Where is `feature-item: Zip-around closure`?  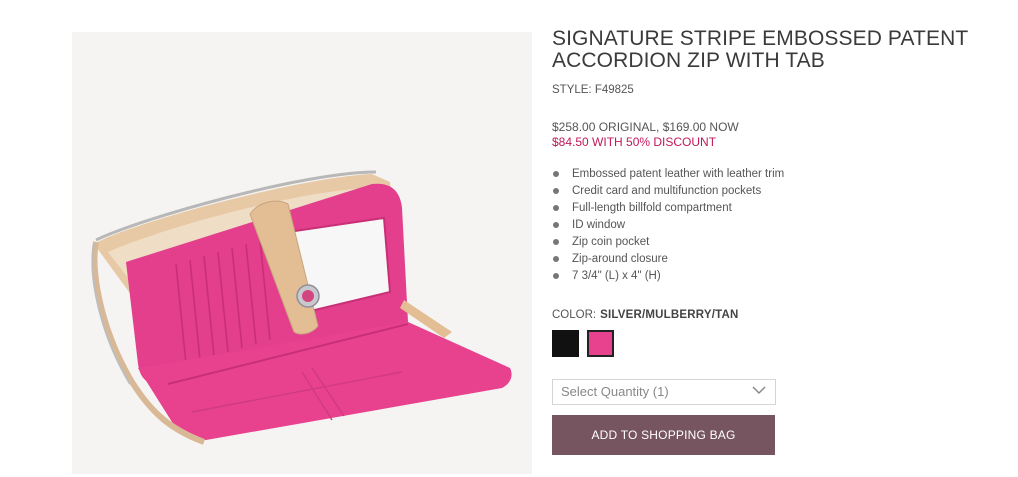
feature-item: Zip-around closure is located at coordinates (772, 259).